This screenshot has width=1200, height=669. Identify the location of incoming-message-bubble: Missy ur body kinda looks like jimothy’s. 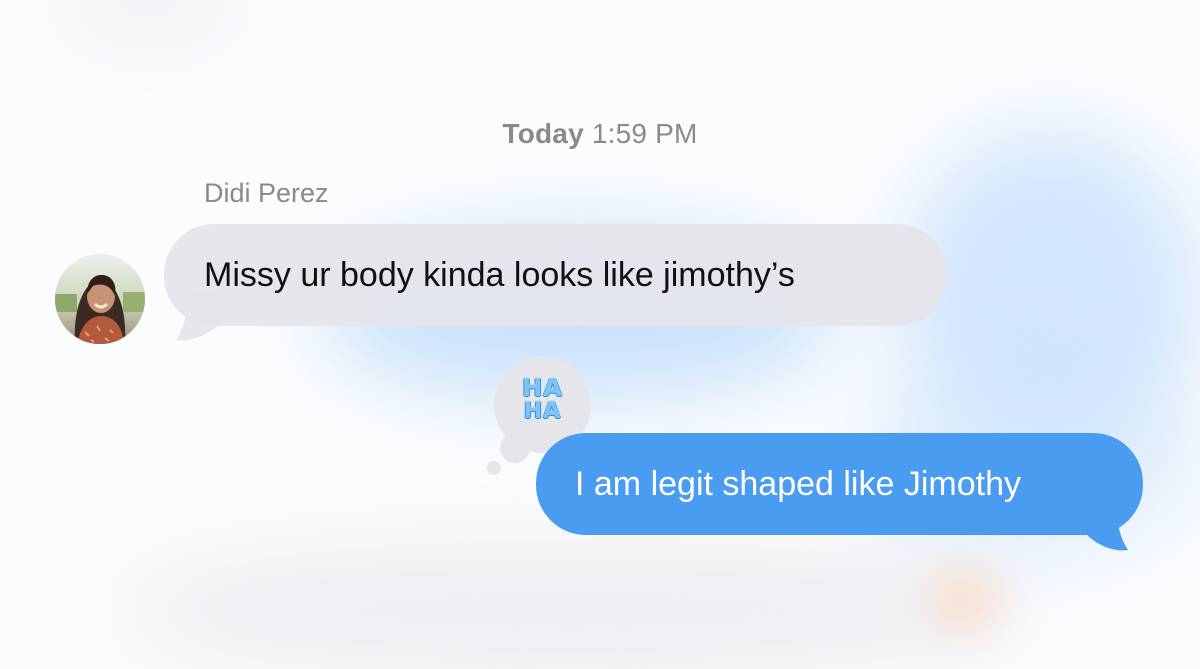
(555, 275).